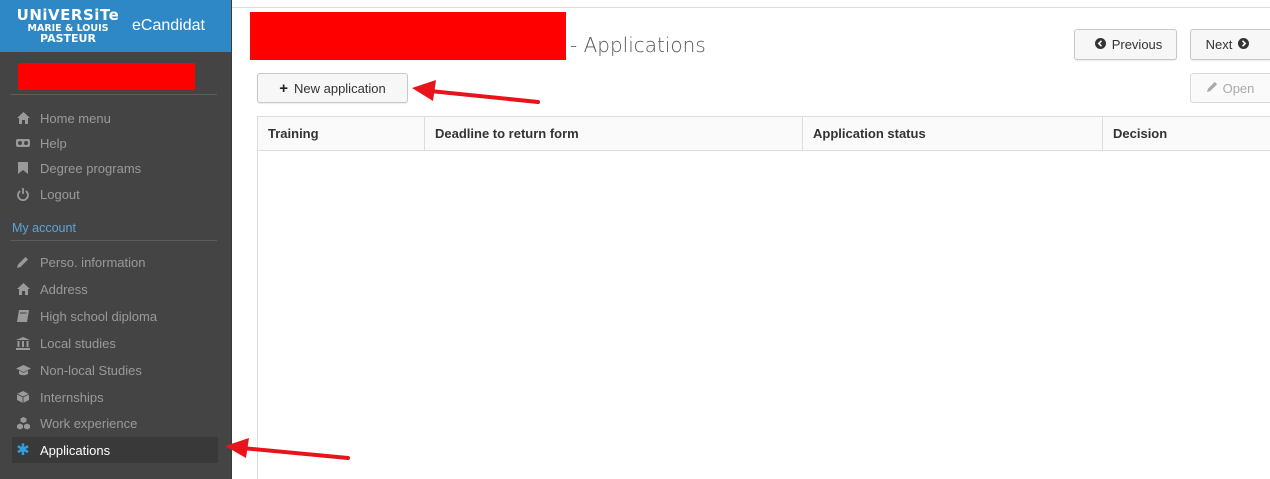 This screenshot has width=1270, height=479. What do you see at coordinates (476, 92) in the screenshot?
I see `annotation-arrow-new-application` at bounding box center [476, 92].